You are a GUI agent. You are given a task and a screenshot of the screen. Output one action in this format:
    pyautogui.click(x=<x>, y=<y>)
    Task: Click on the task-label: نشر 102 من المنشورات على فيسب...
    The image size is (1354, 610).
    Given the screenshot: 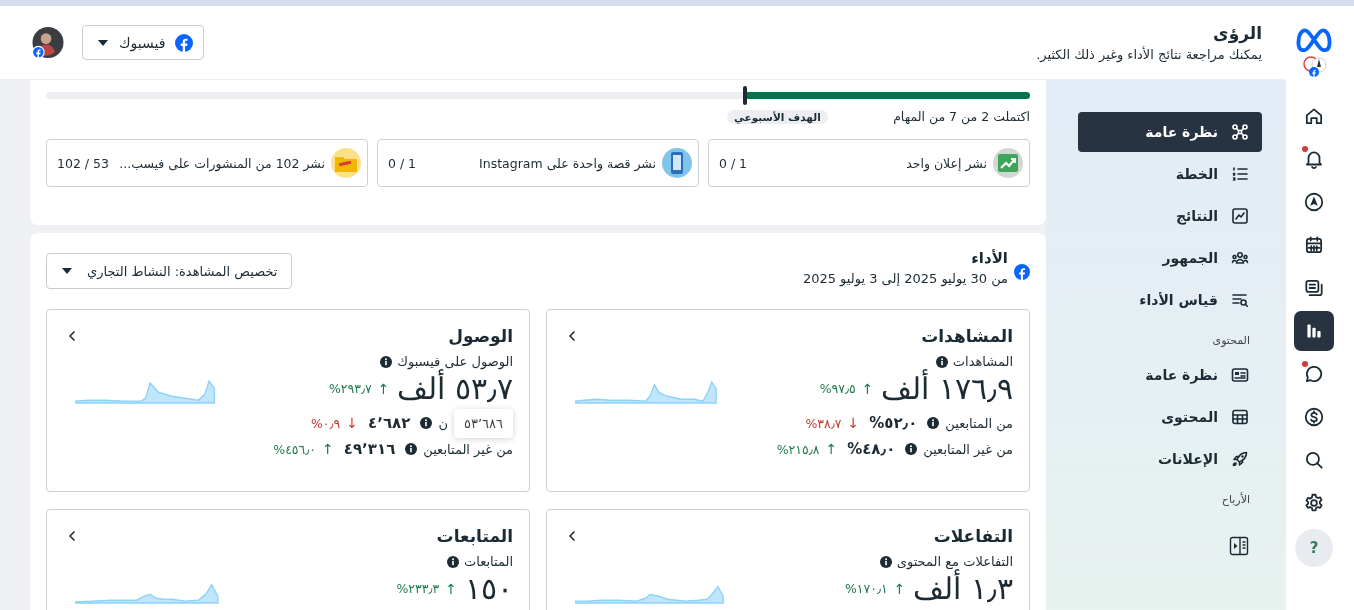 What is the action you would take?
    pyautogui.click(x=221, y=163)
    